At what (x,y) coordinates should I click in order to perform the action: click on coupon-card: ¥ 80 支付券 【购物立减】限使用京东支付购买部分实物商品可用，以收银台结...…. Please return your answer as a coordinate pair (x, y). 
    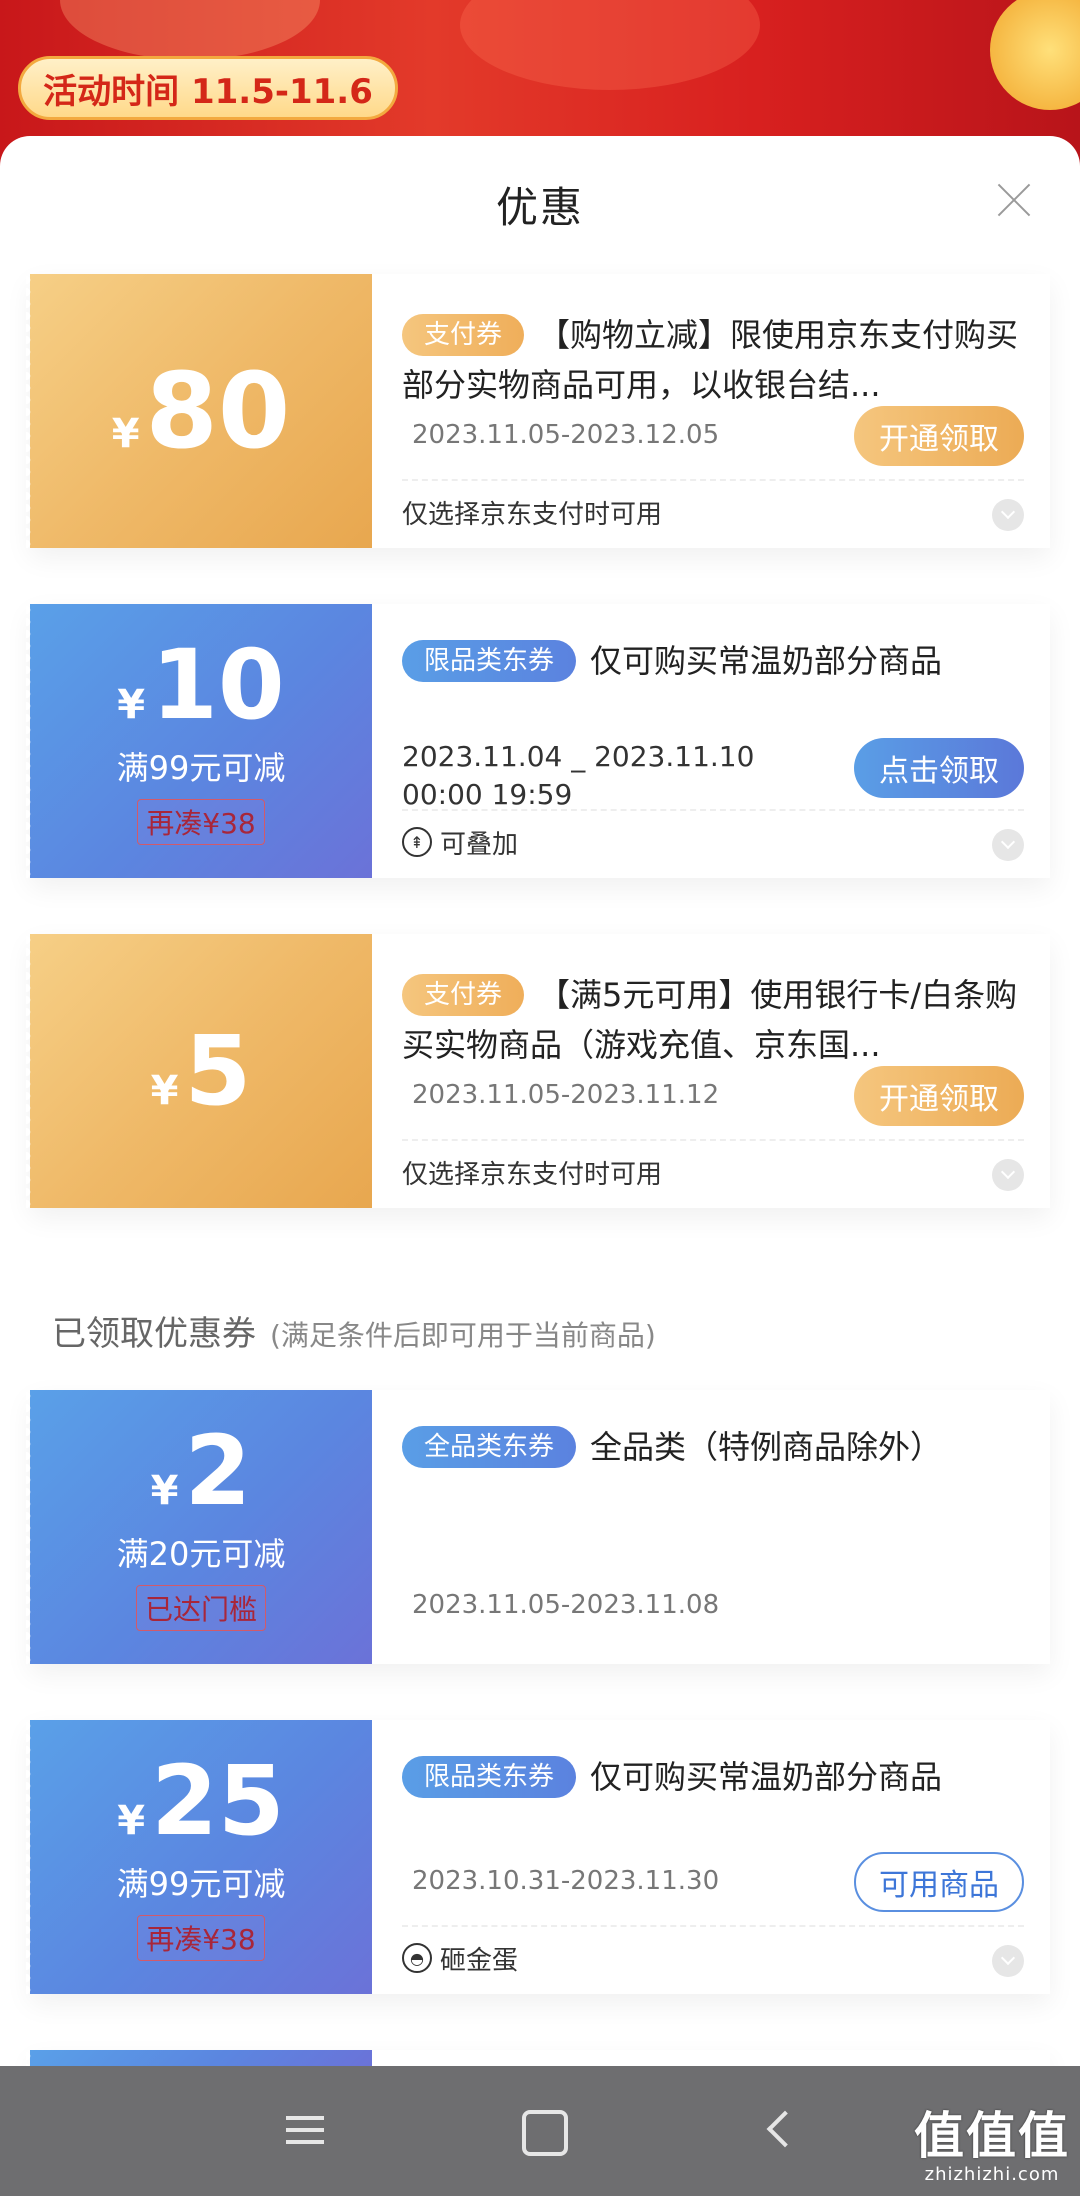
    Looking at the image, I should click on (538, 411).